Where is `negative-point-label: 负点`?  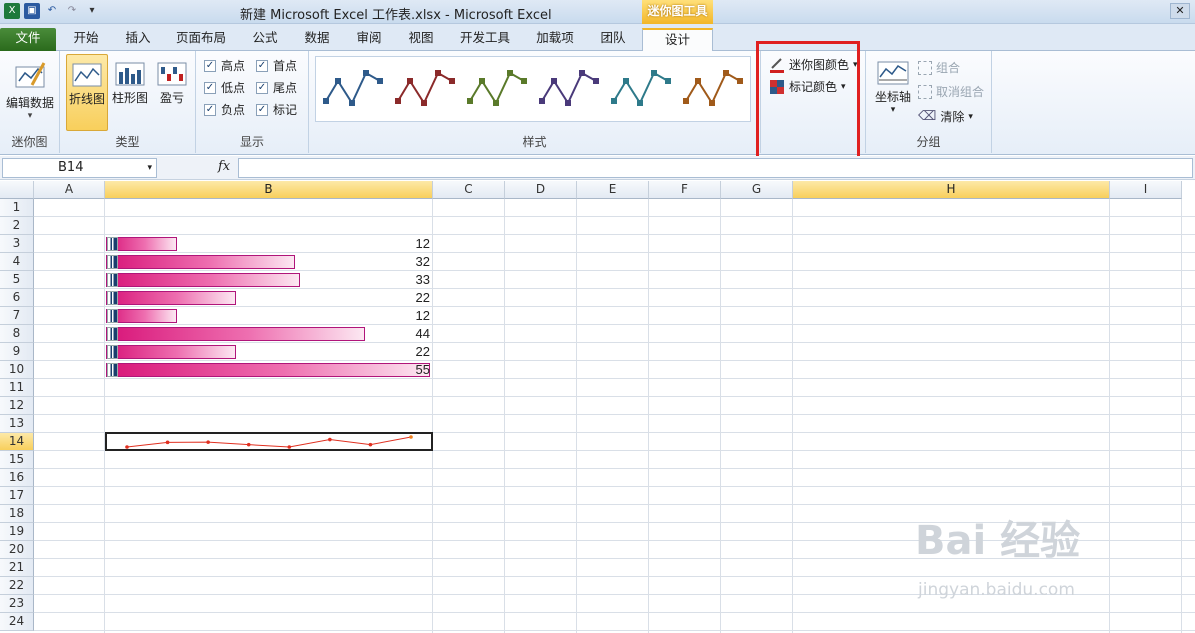
negative-point-label: 负点 is located at coordinates (233, 110).